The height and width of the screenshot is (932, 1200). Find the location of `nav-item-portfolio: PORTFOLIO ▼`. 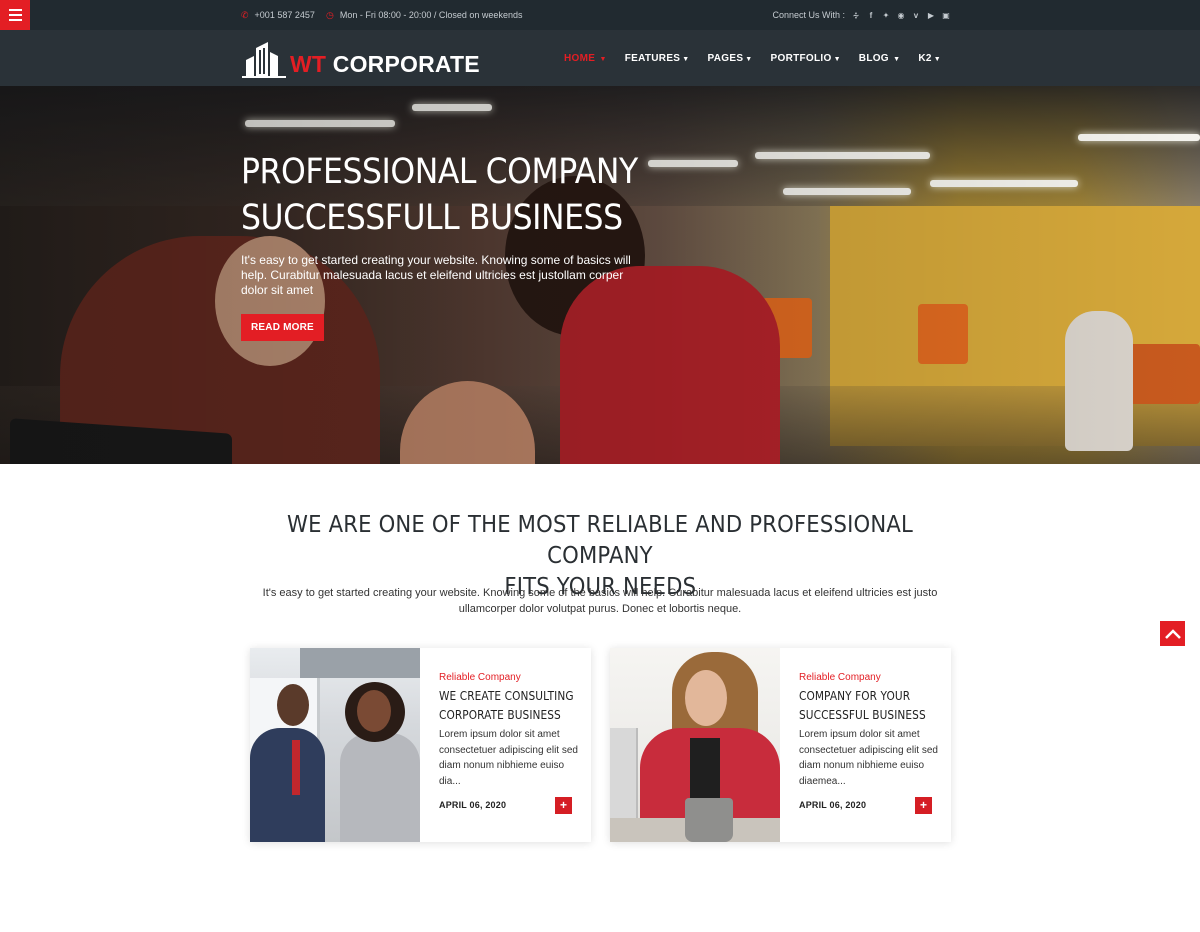

nav-item-portfolio: PORTFOLIO ▼ is located at coordinates (806, 58).